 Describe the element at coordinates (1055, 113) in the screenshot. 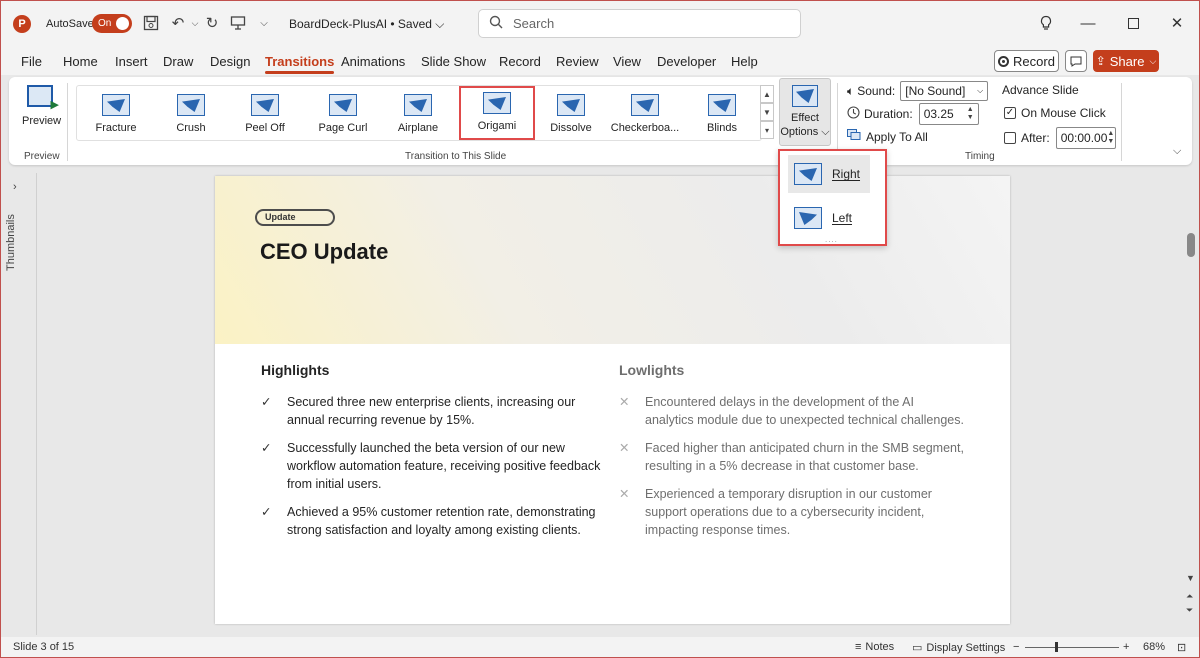

I see `on-mouse-click-checkbox: ✓ On Mouse Click` at that location.